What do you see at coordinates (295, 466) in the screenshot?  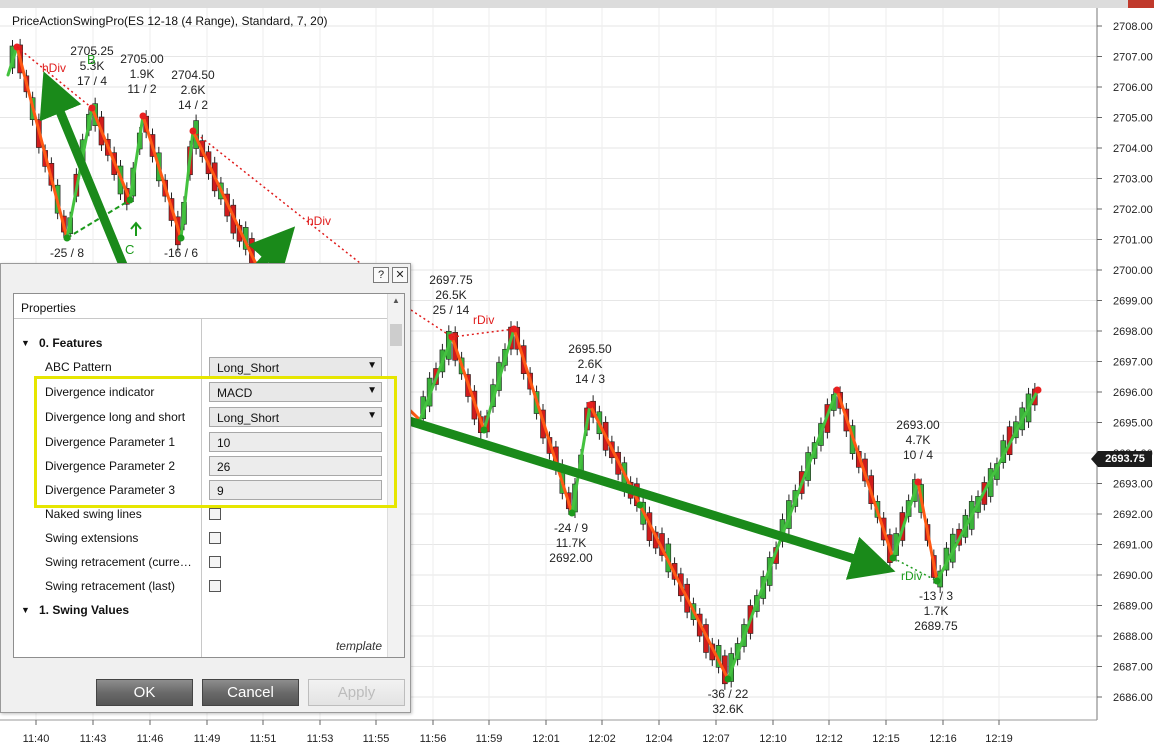 I see `divergence-param-2-input: 26` at bounding box center [295, 466].